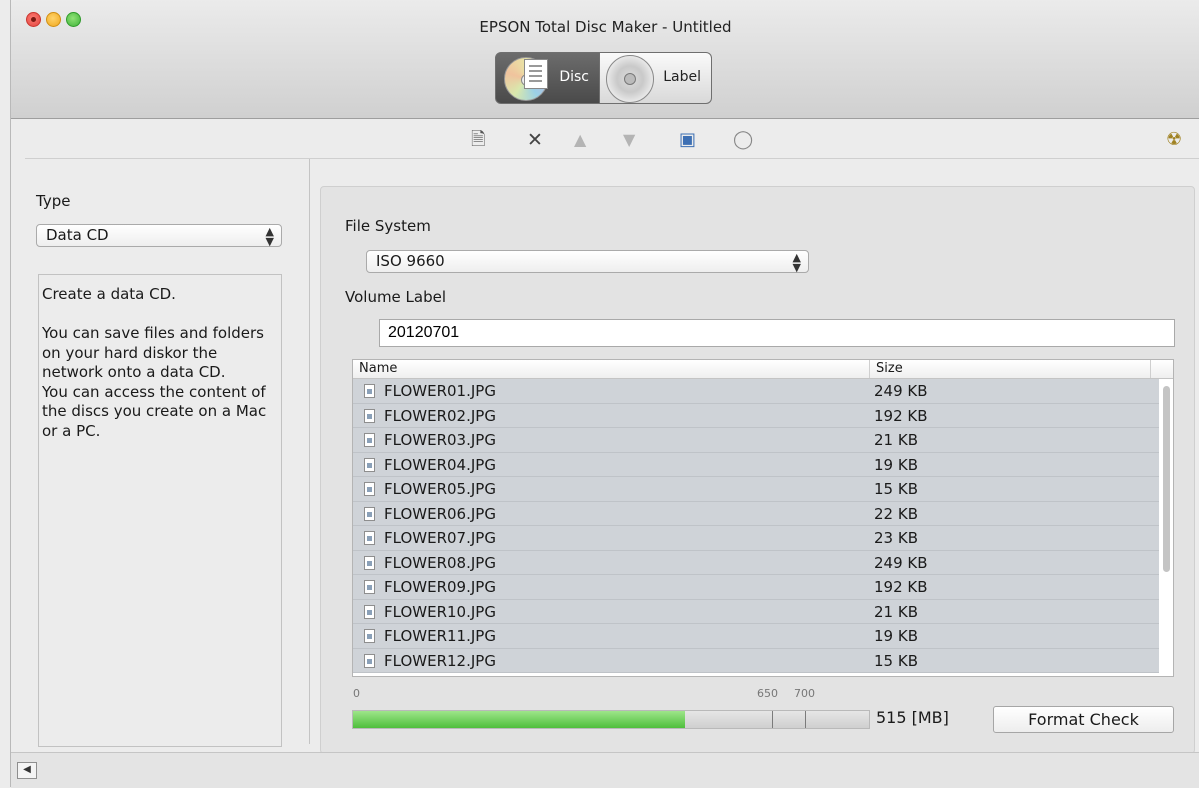 The image size is (1199, 788). I want to click on disc-info-icon: ◯, so click(743, 140).